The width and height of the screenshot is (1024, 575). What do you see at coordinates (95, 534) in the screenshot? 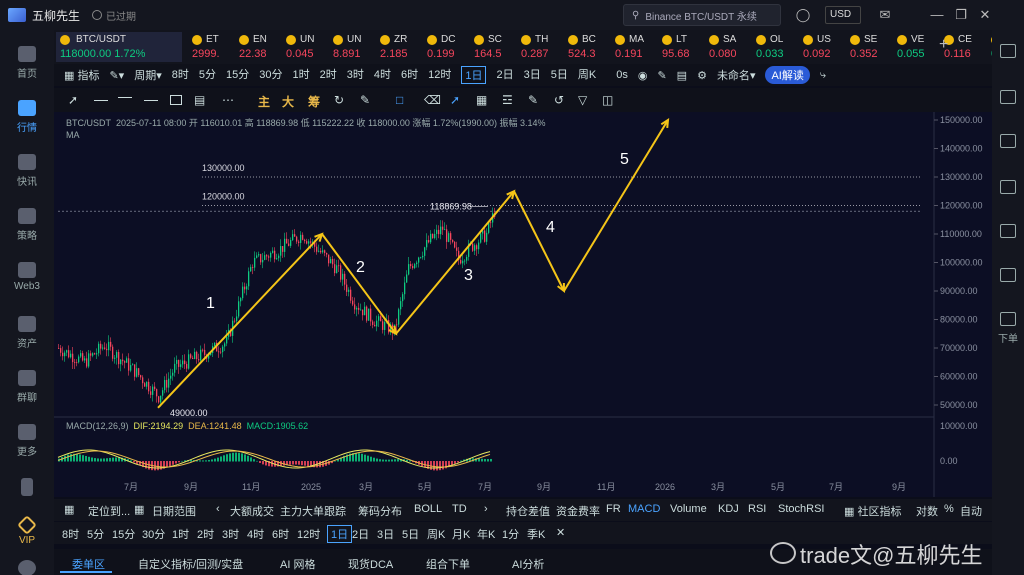
I see `tf-5分: 5分` at bounding box center [95, 534].